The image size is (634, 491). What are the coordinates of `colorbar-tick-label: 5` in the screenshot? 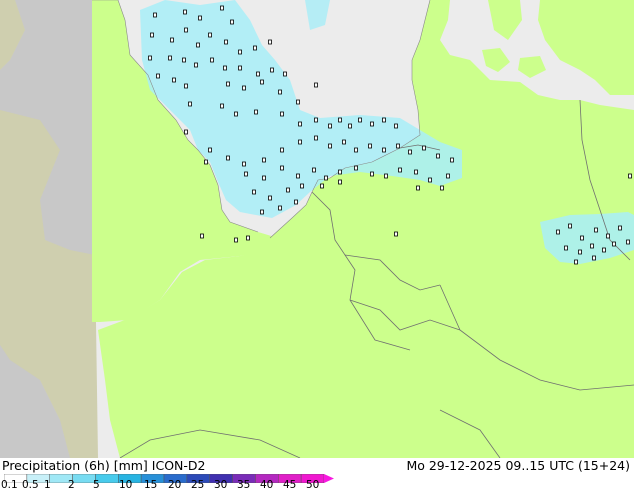 It's located at (96, 485).